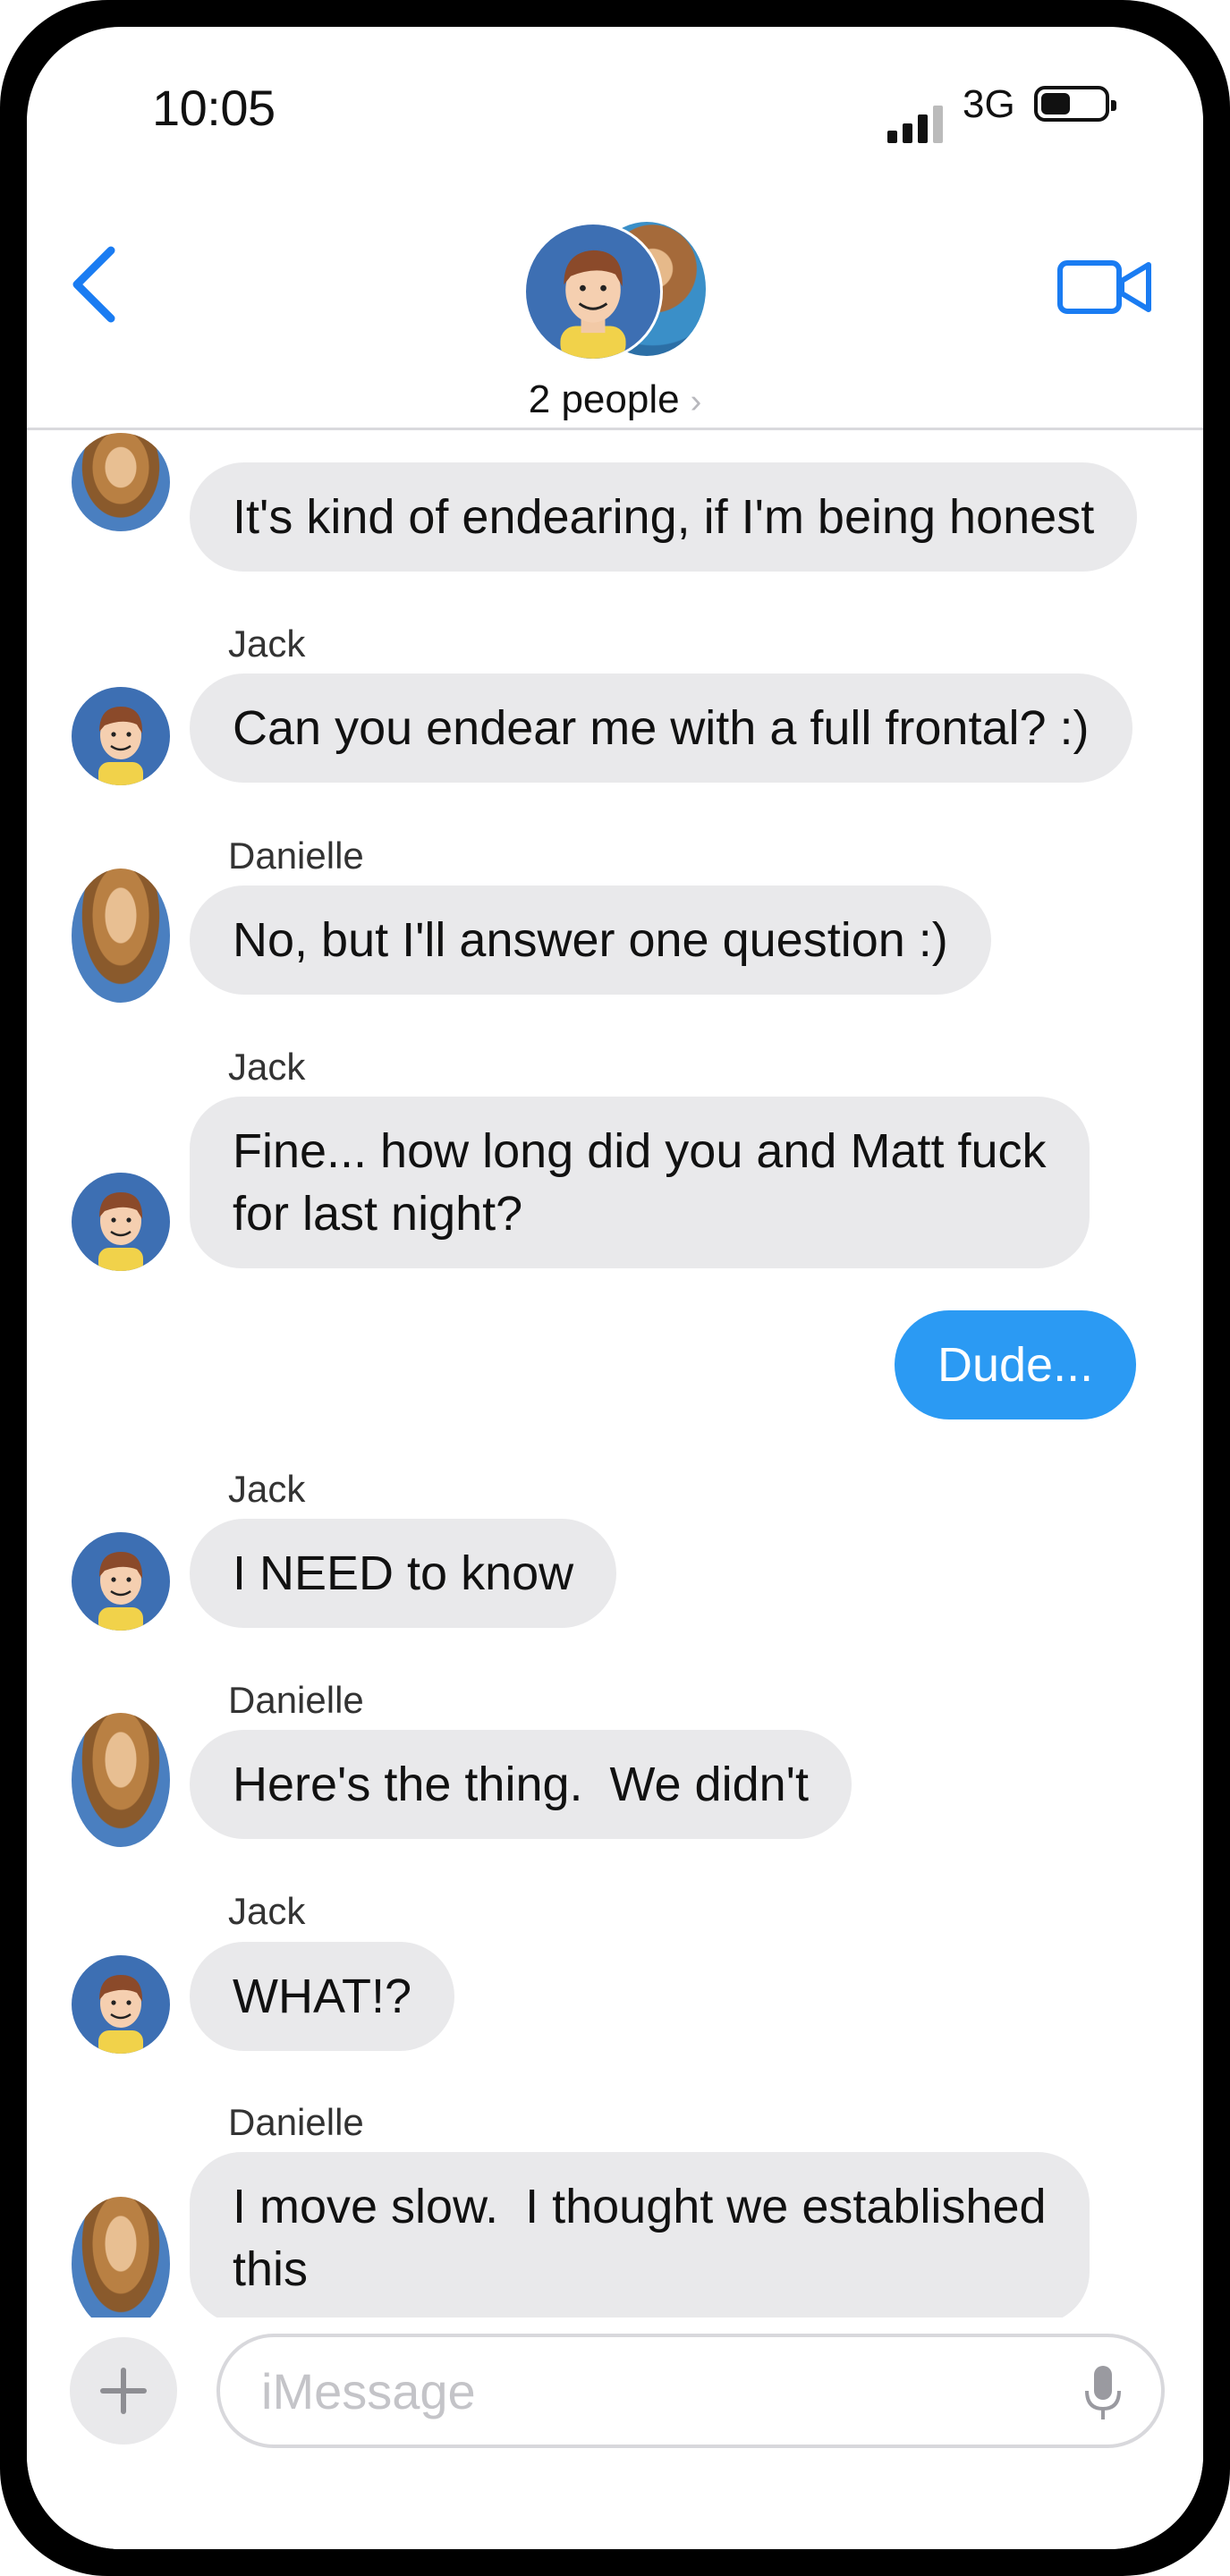  What do you see at coordinates (95, 284) in the screenshot?
I see `chevron-left-icon` at bounding box center [95, 284].